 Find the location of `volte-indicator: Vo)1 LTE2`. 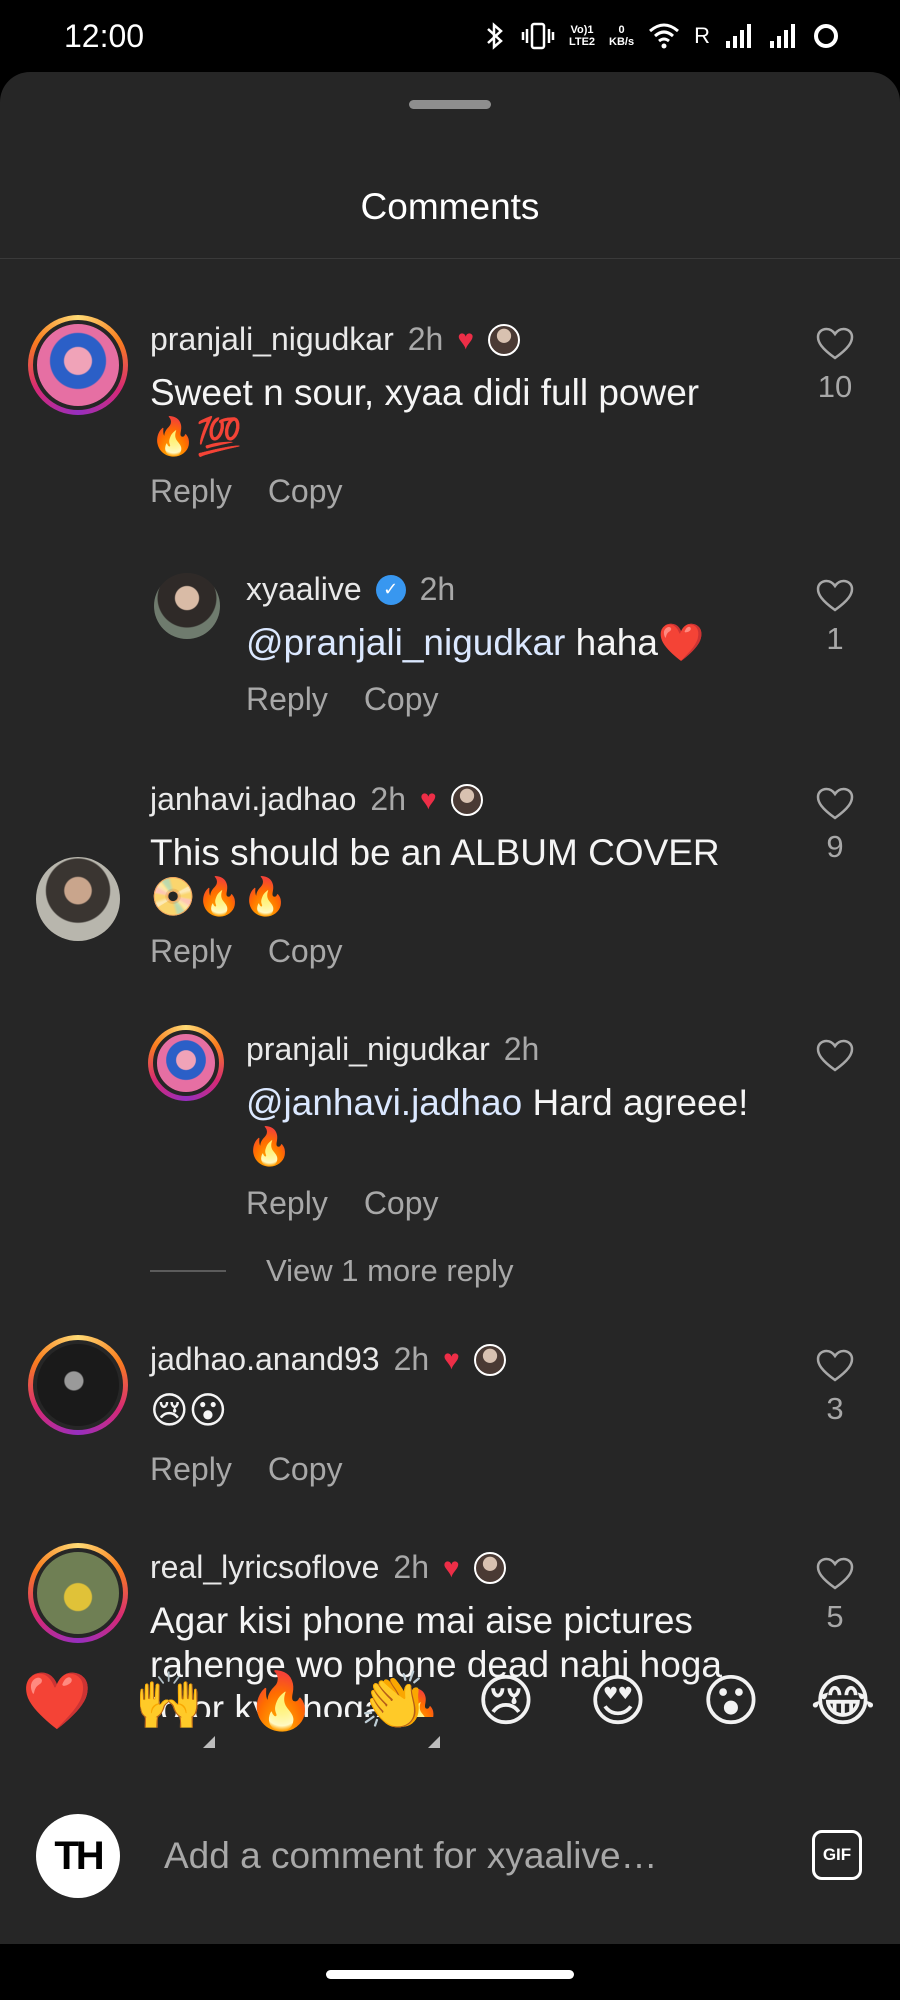

volte-indicator: Vo)1 LTE2 is located at coordinates (582, 36).